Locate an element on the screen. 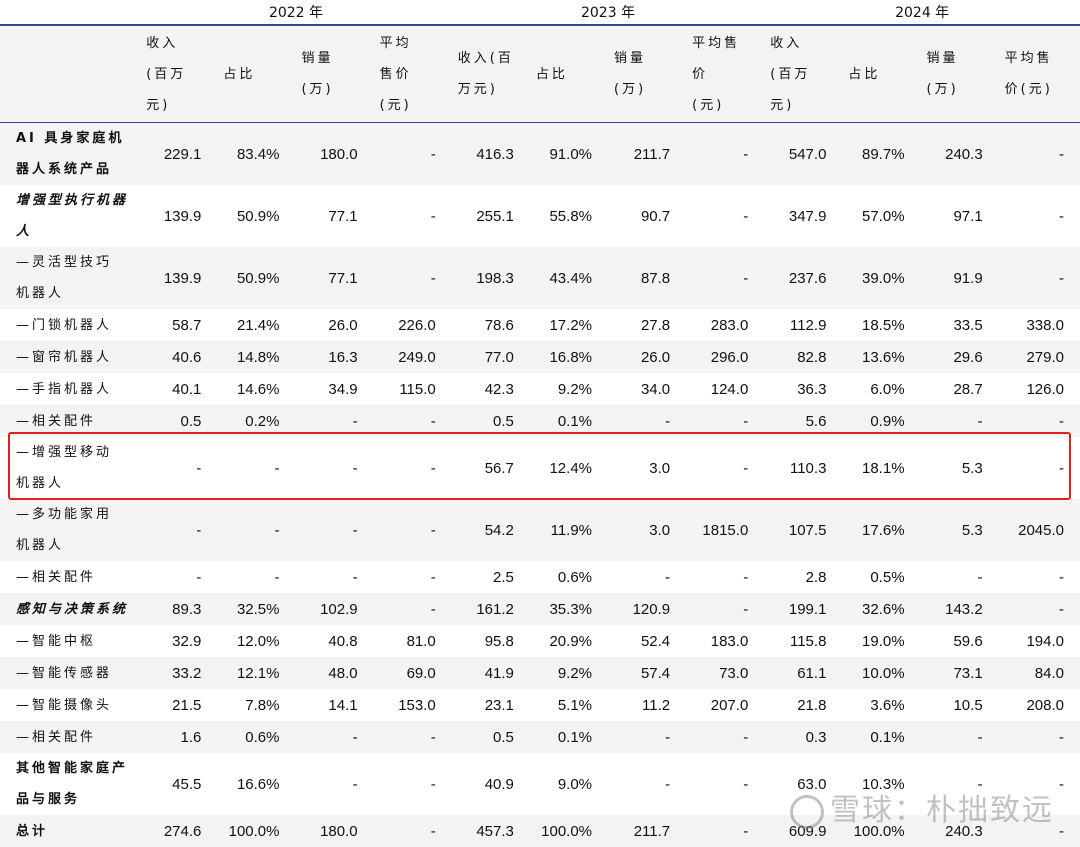 This screenshot has width=1080, height=847. table-cell: 35.3% is located at coordinates (569, 609).